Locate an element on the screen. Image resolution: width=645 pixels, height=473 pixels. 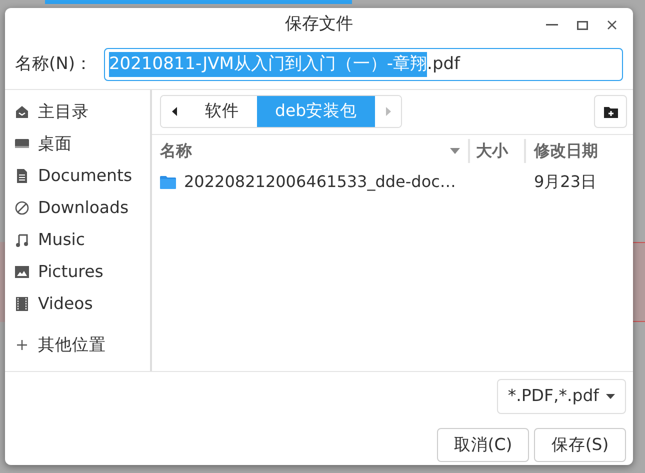
new-folder-button is located at coordinates (610, 111).